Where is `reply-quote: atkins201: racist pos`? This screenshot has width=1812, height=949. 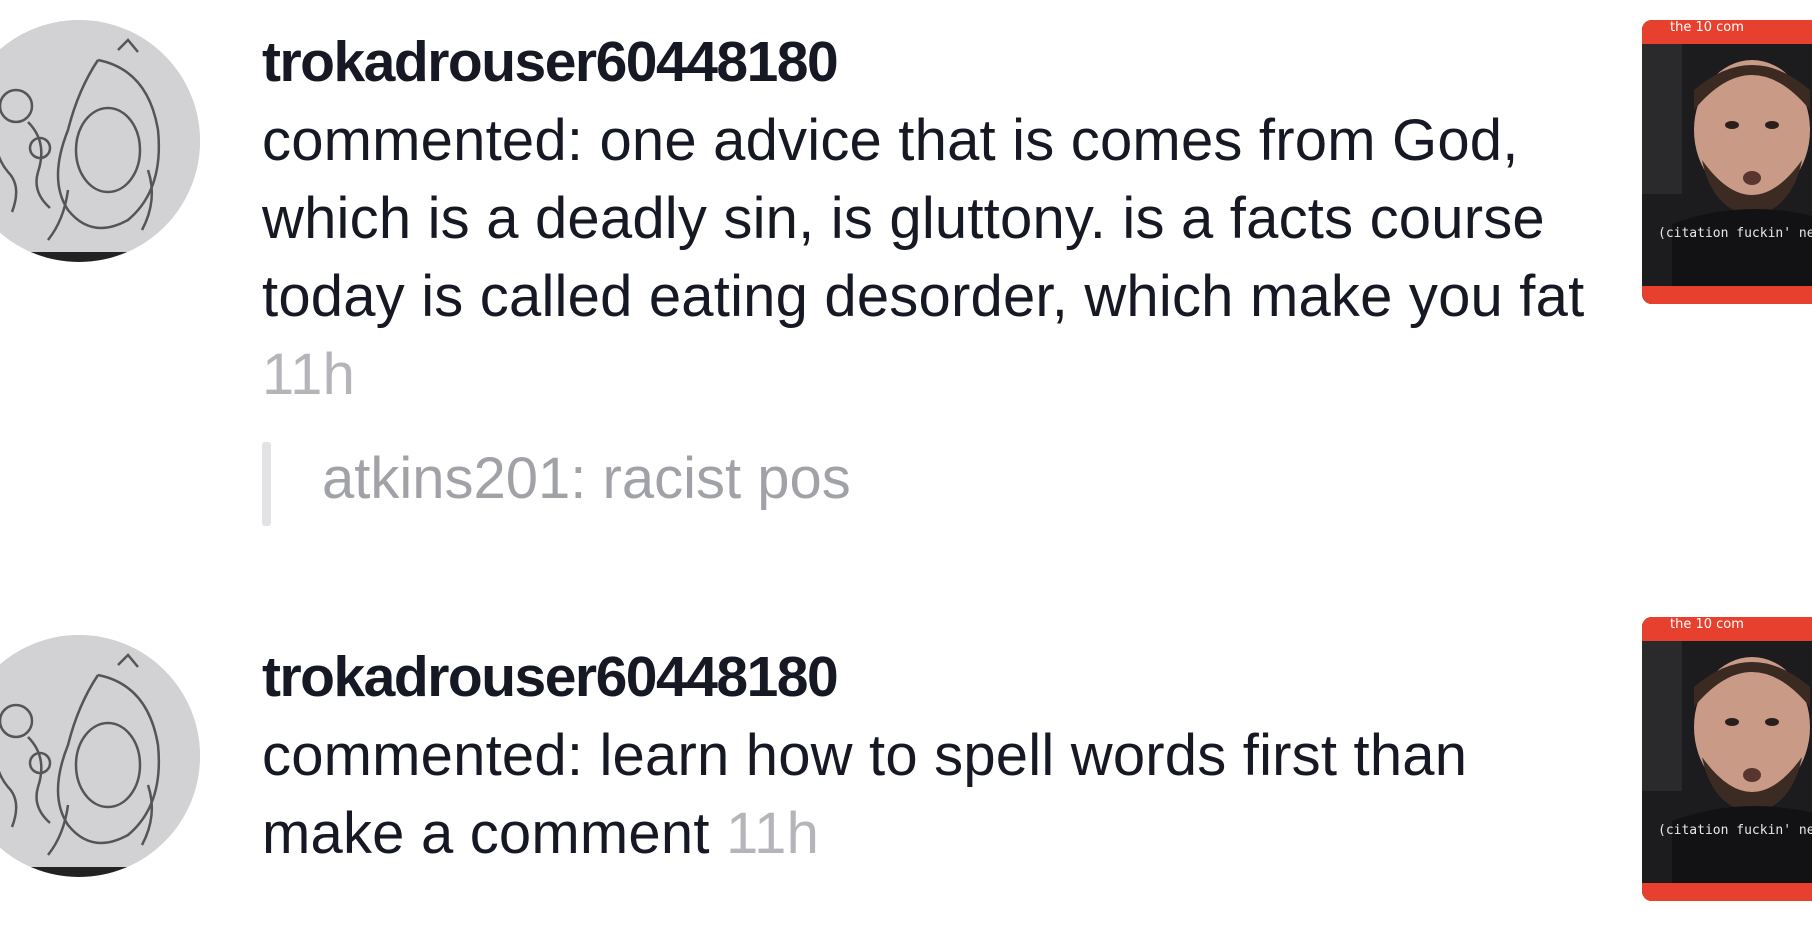 reply-quote: atkins201: racist pos is located at coordinates (927, 483).